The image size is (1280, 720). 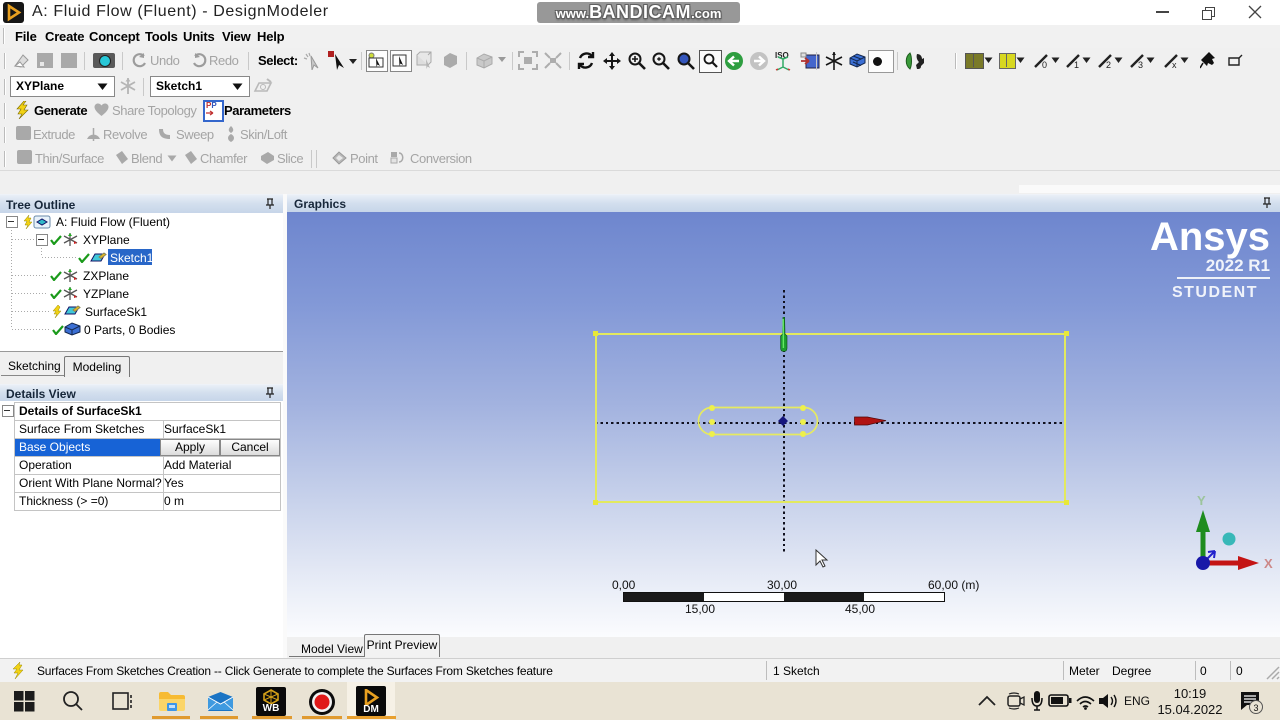 I want to click on svg-text: Y, so click(x=1201, y=500).